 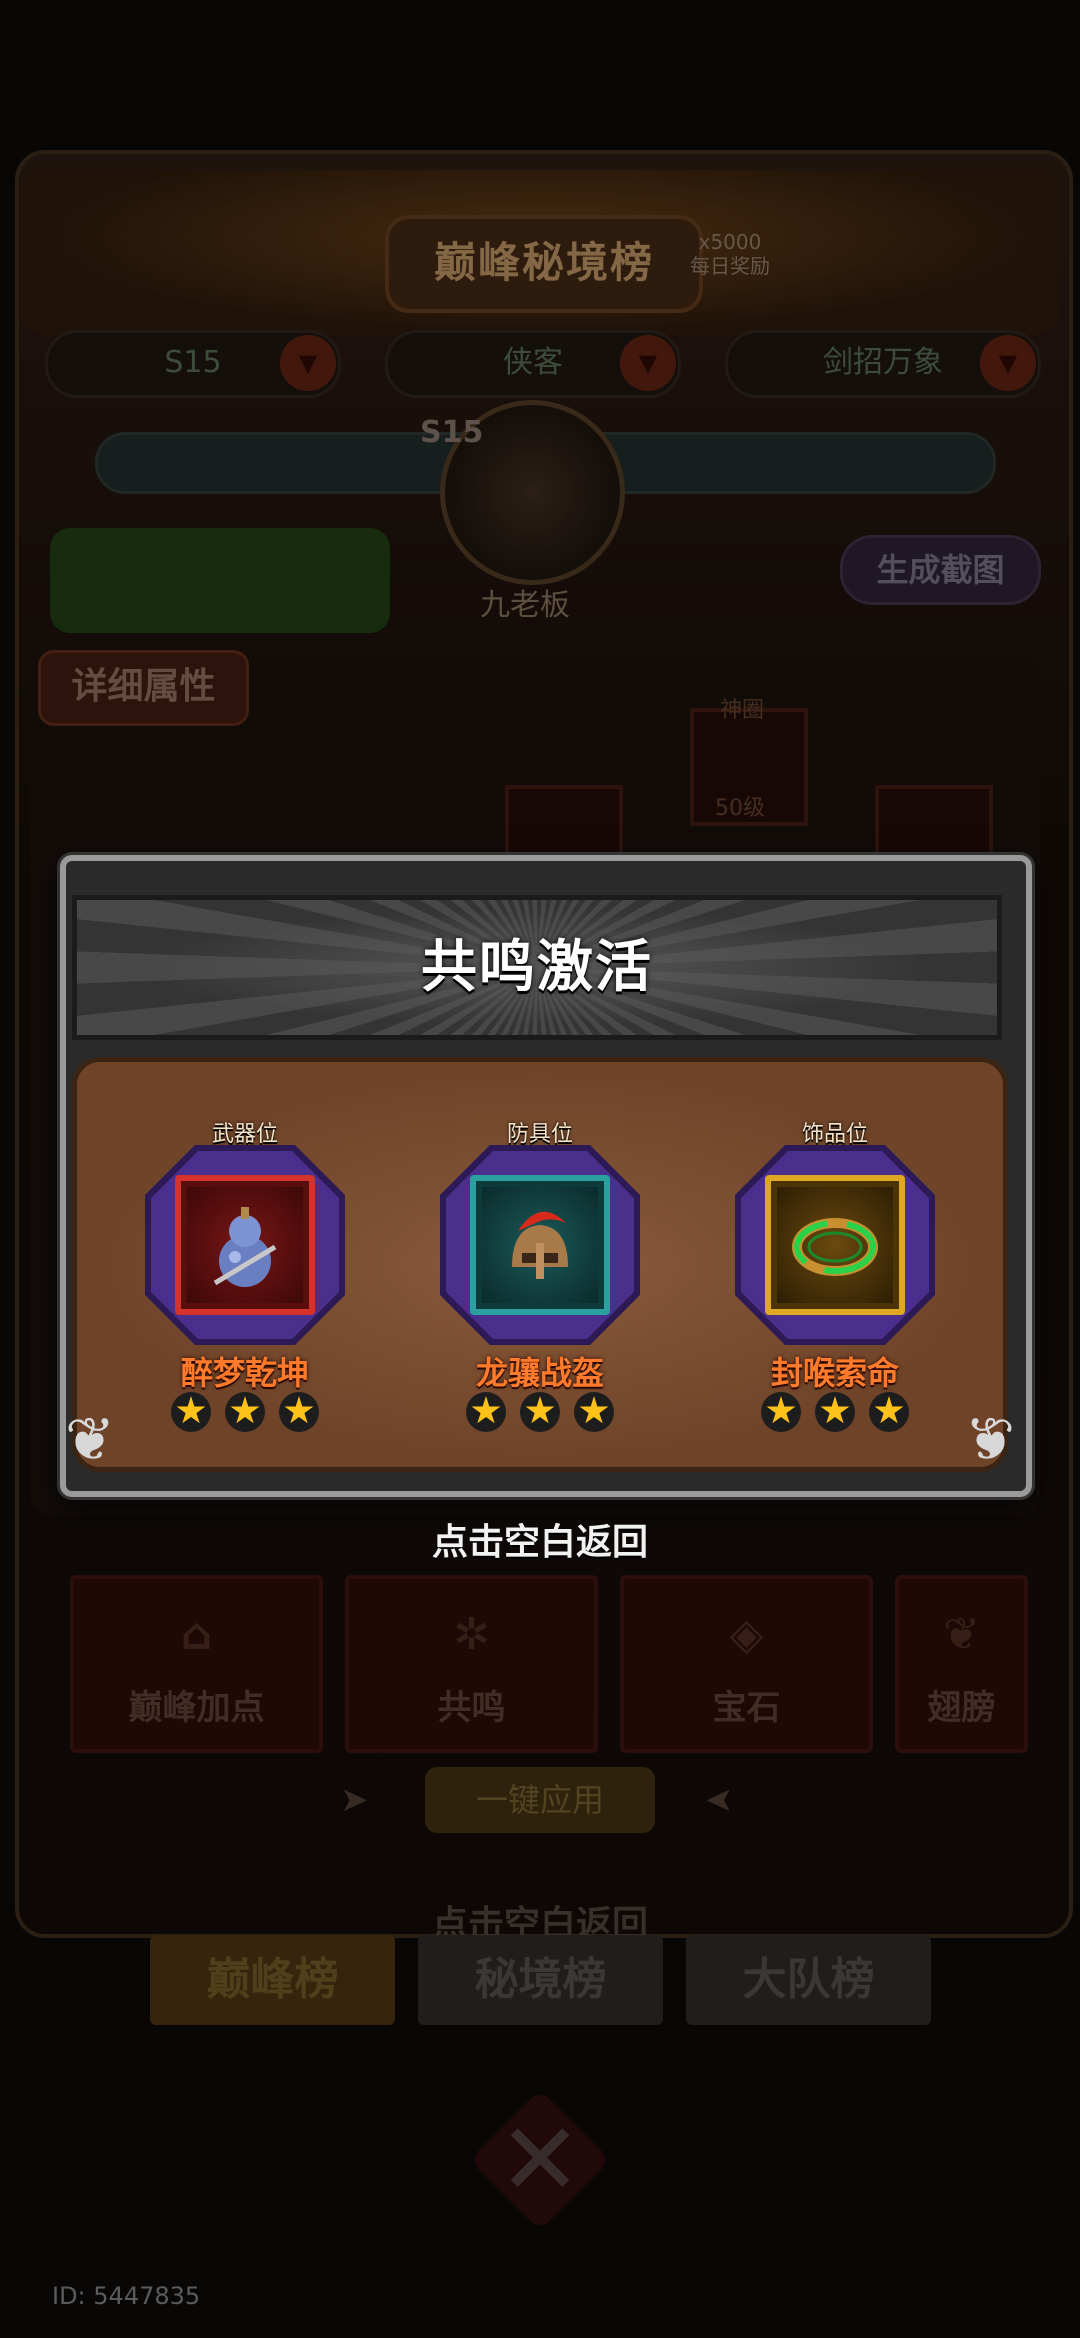 I want to click on armor-slot: 防具位 龙骧战盔, so click(x=540, y=1277).